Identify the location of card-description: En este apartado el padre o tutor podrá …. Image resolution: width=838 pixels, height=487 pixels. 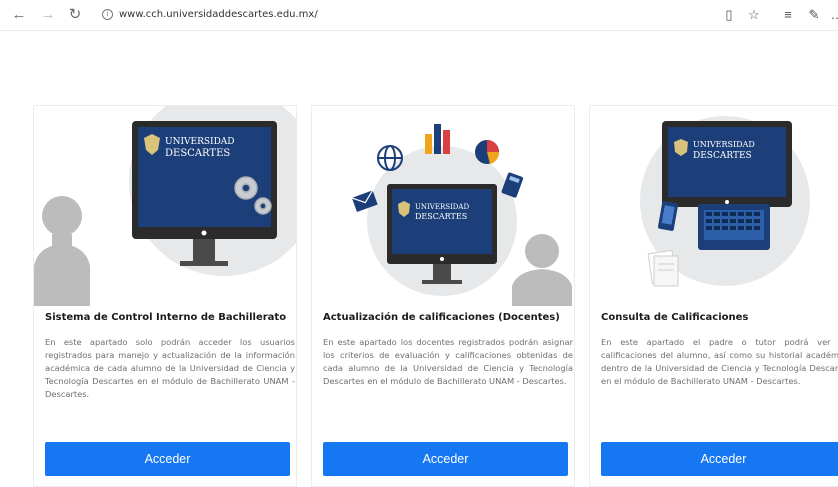
(719, 361).